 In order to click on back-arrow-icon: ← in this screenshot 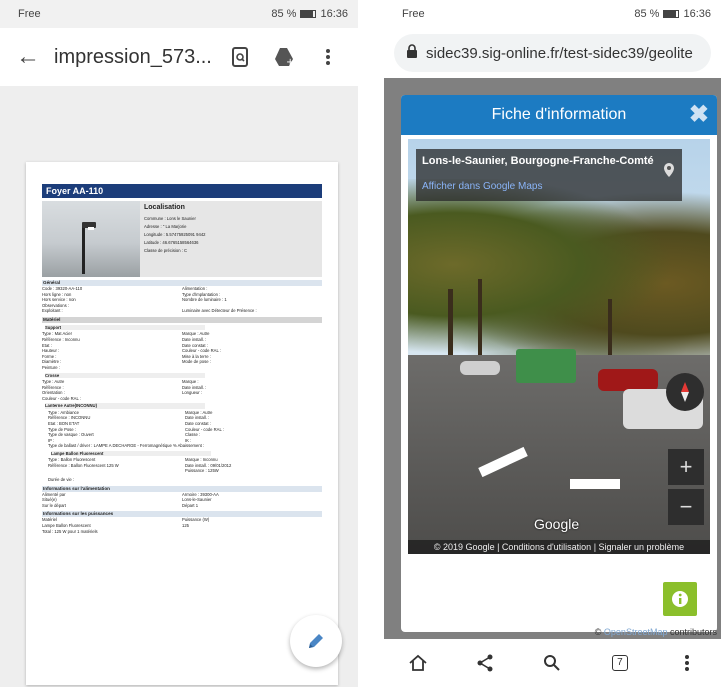, I will do `click(28, 57)`.